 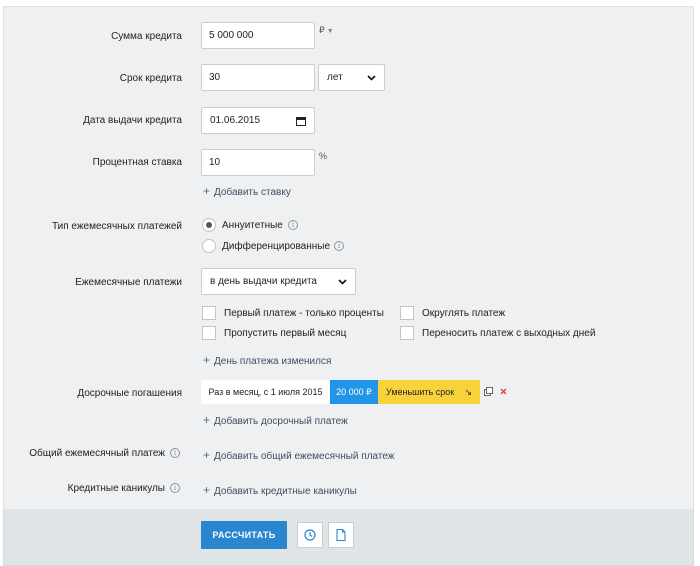 I want to click on currency-selector: ₽ ▼, so click(x=326, y=30).